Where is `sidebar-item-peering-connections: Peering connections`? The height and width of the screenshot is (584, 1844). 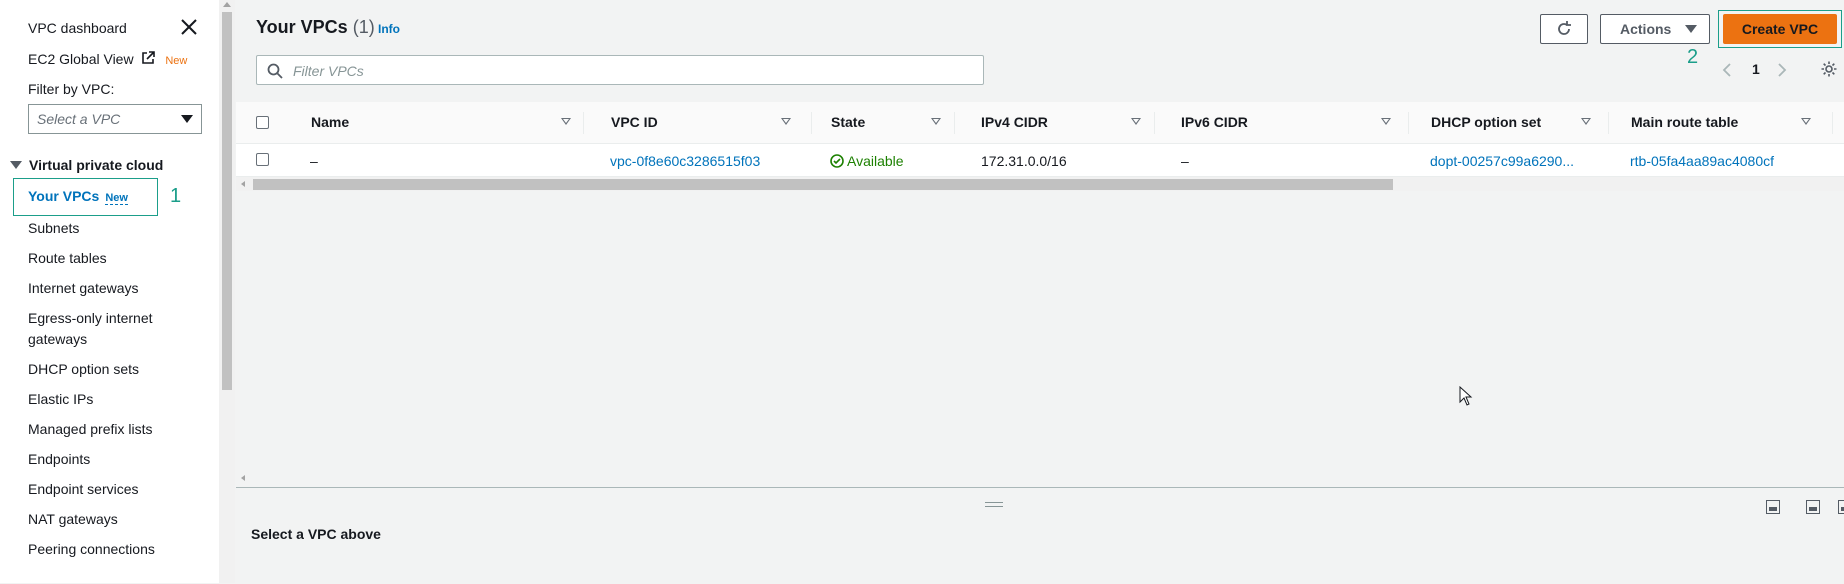
sidebar-item-peering-connections: Peering connections is located at coordinates (91, 549).